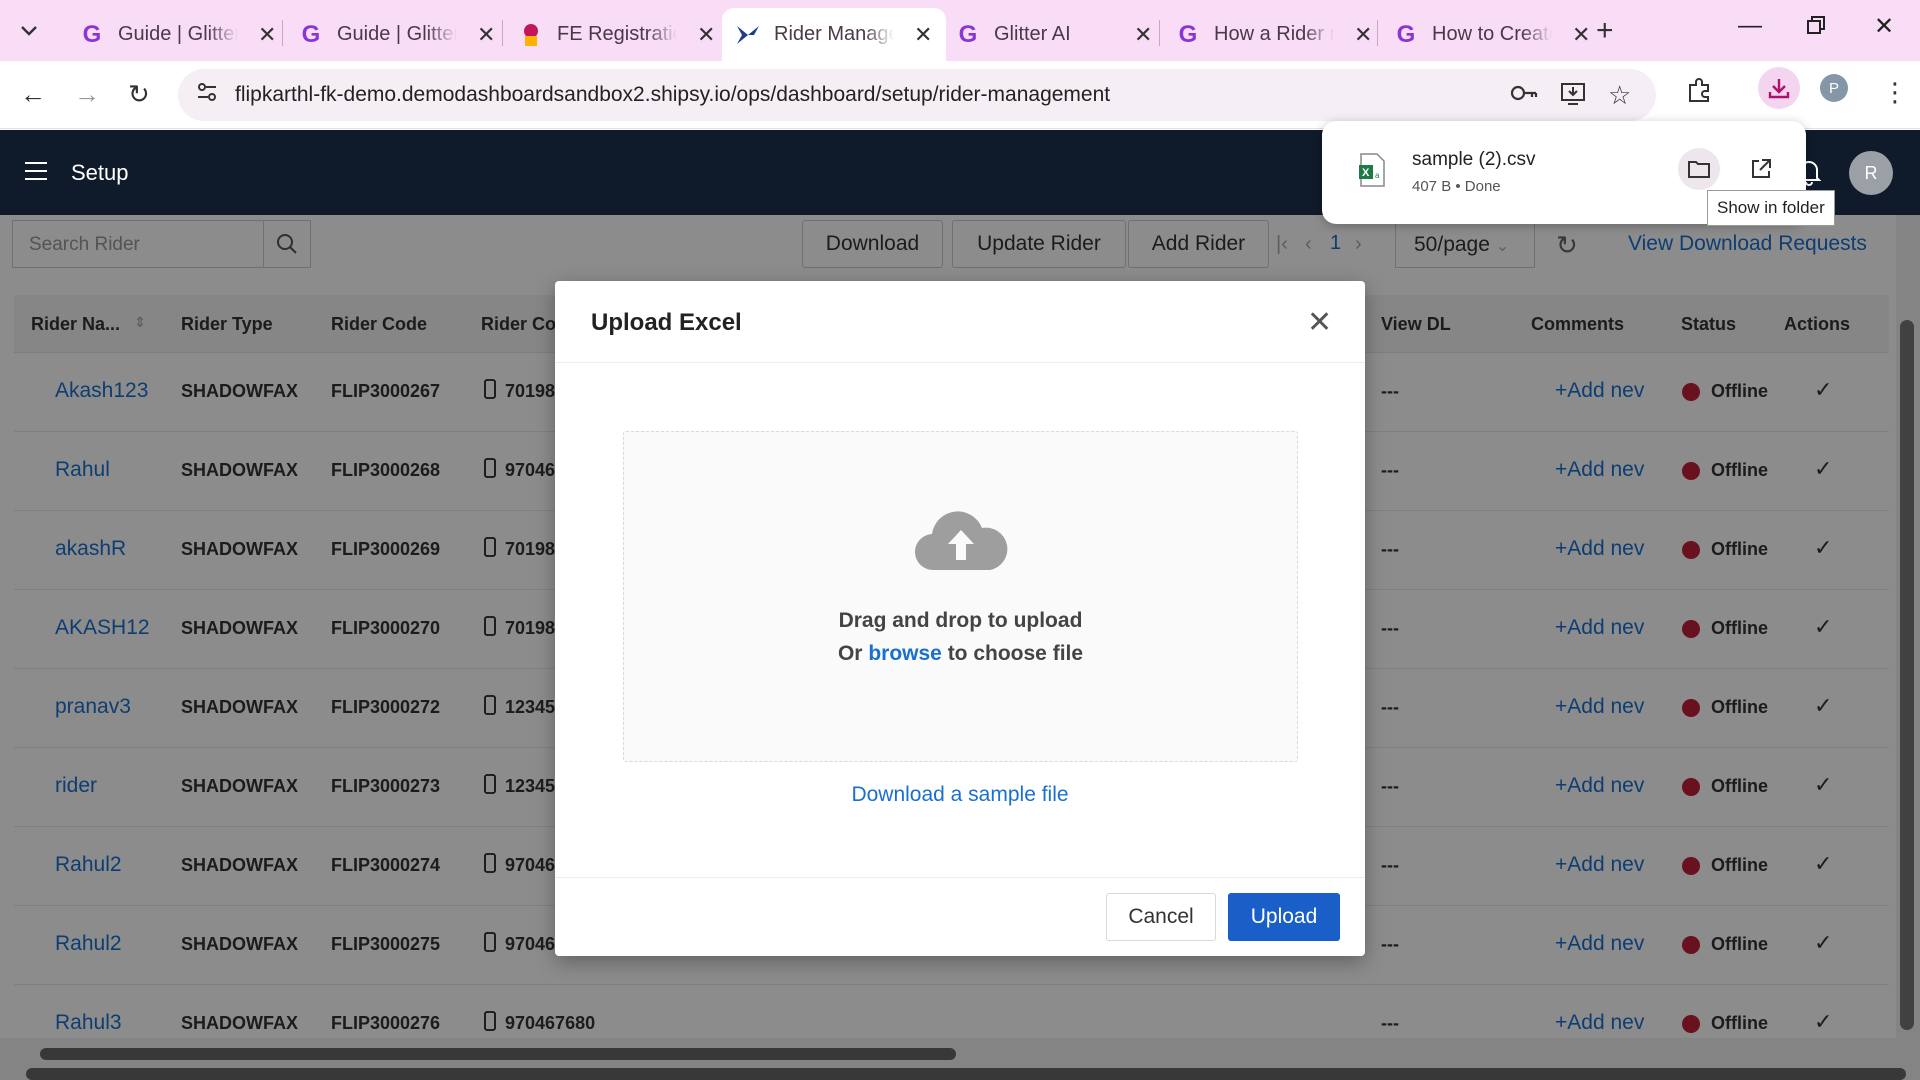 This screenshot has height=1080, width=1920. What do you see at coordinates (1032, 34) in the screenshot?
I see `tab-title: Glitter AI` at bounding box center [1032, 34].